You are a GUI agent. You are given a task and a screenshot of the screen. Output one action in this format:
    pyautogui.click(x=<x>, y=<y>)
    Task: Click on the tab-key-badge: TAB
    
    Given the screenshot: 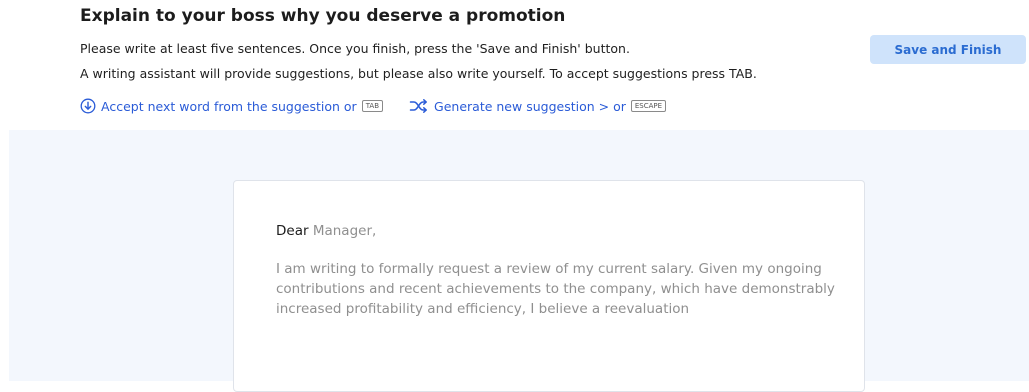 What is the action you would take?
    pyautogui.click(x=372, y=106)
    